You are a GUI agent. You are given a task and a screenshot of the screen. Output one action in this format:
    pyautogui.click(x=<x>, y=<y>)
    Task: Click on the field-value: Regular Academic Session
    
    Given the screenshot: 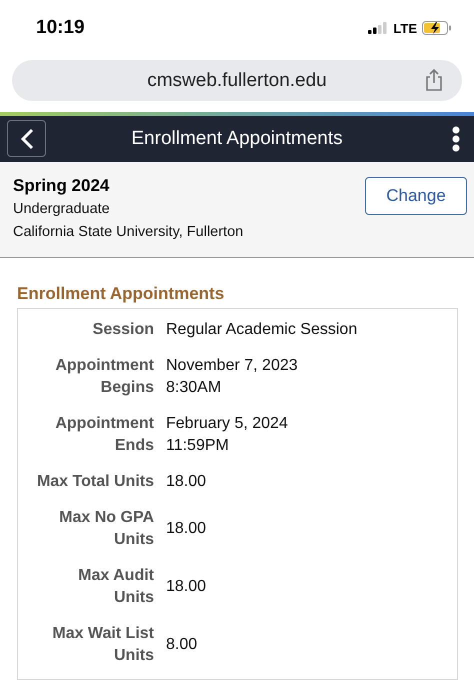 What is the action you would take?
    pyautogui.click(x=262, y=330)
    